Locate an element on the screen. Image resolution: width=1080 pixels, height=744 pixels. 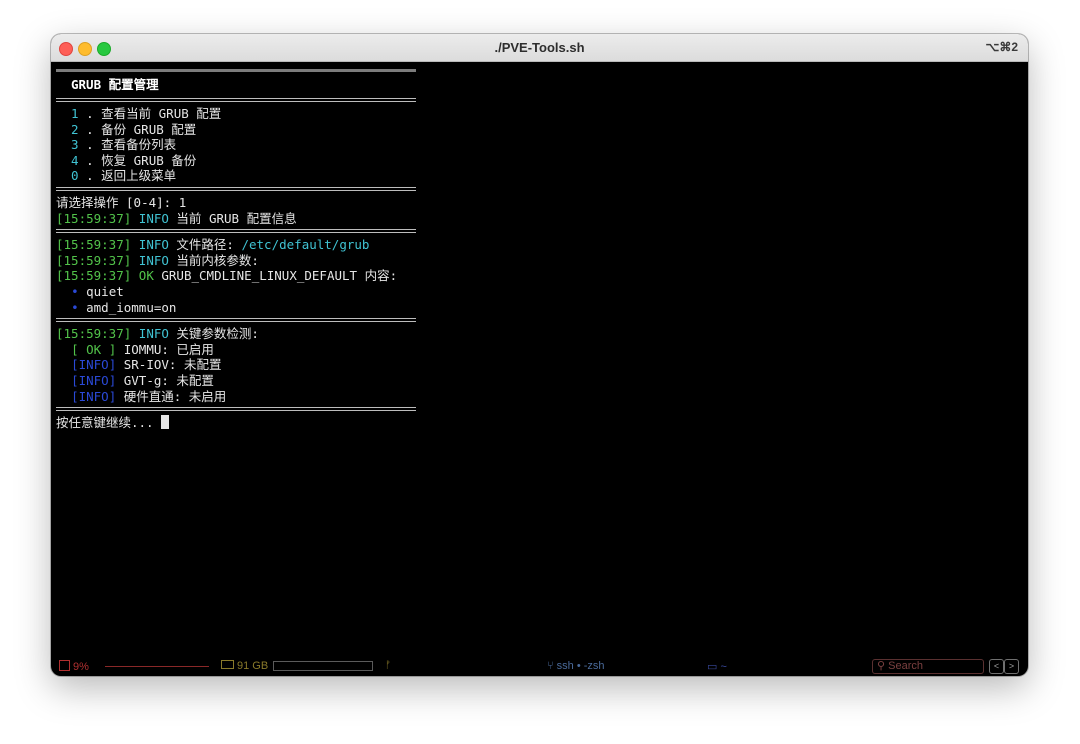
check-status-tag: [ OK ] is located at coordinates (94, 349).